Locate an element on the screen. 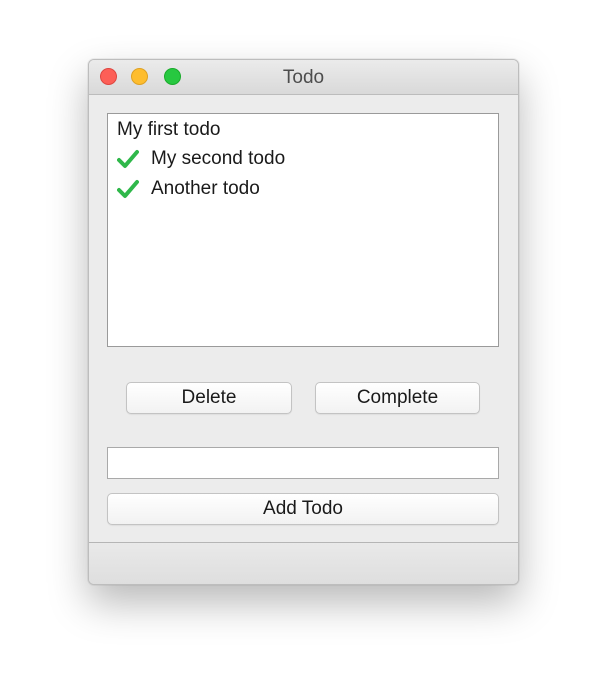 This screenshot has height=700, width=605. todo-item-label: My second todo is located at coordinates (218, 158).